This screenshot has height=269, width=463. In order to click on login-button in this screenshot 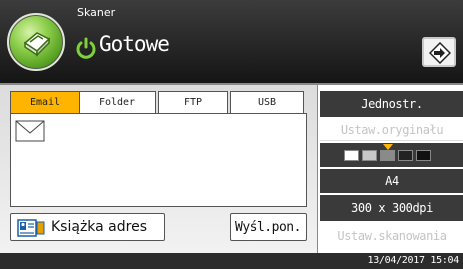, I will do `click(439, 52)`.